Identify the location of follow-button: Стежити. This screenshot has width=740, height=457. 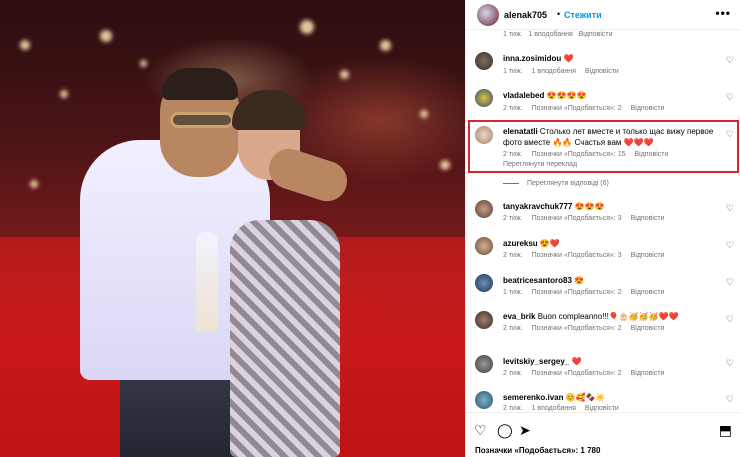
(583, 15).